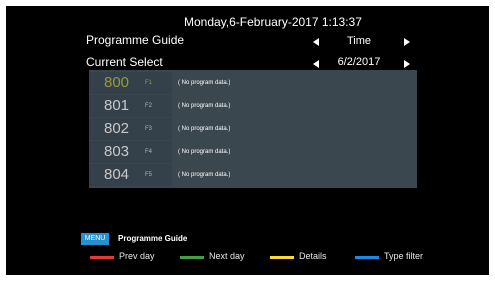 This screenshot has width=495, height=281. Describe the element at coordinates (116, 151) in the screenshot. I see `channel-number: 803` at that location.